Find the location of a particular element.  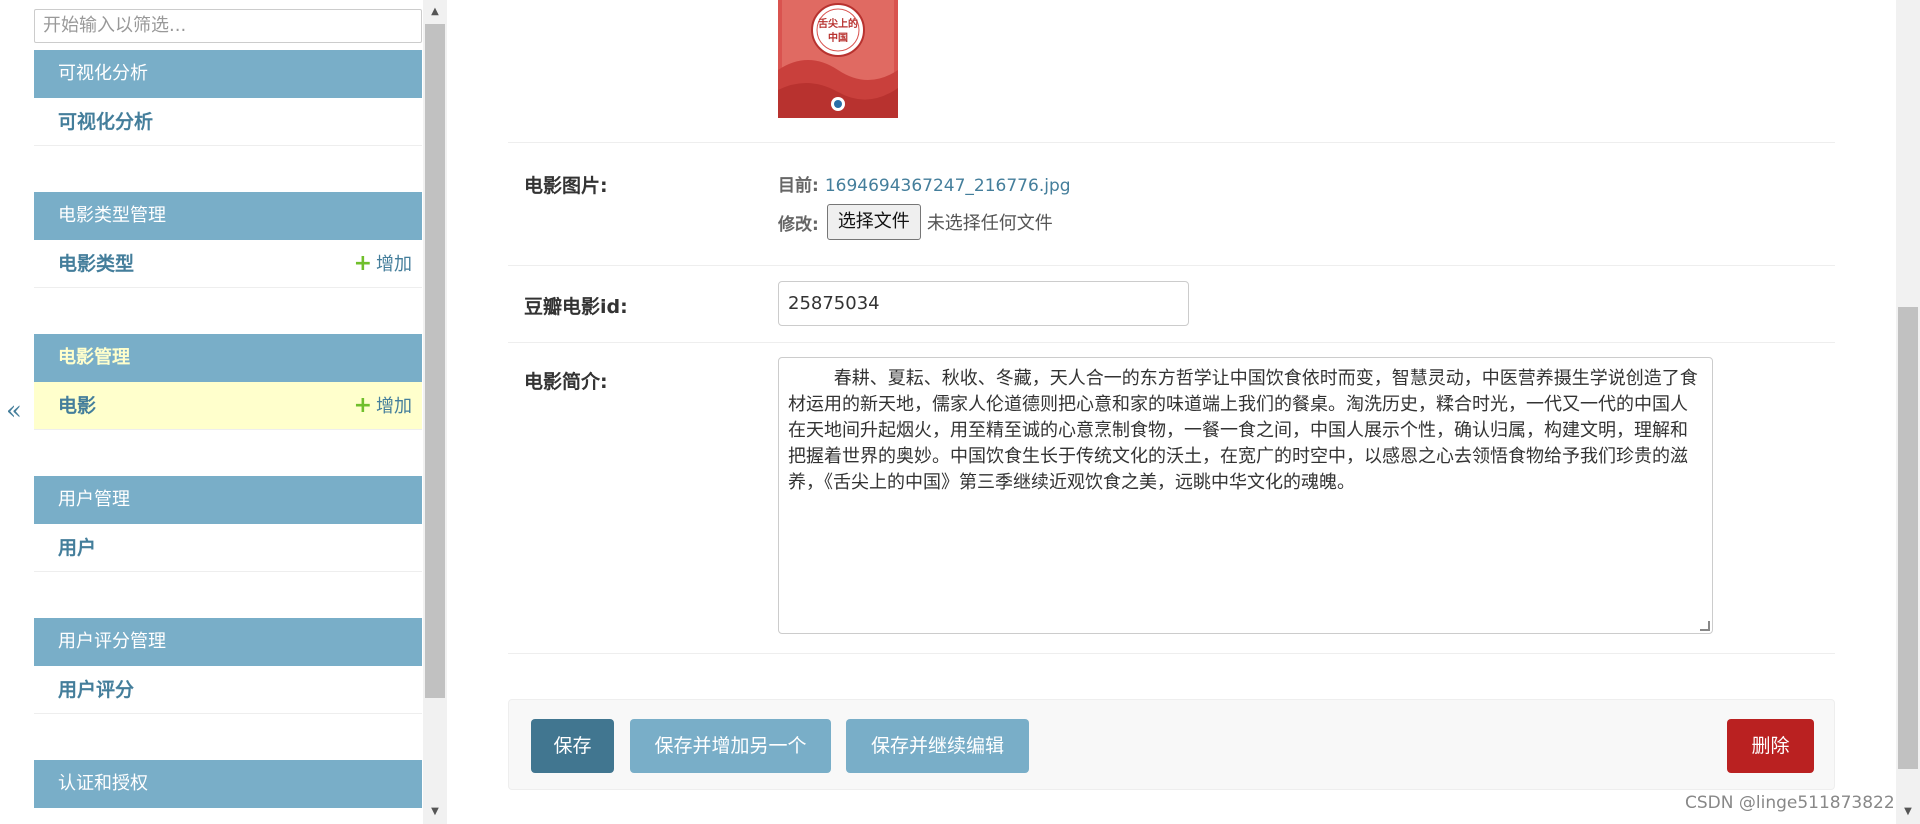

douban-id-input: 25875034 is located at coordinates (983, 303).